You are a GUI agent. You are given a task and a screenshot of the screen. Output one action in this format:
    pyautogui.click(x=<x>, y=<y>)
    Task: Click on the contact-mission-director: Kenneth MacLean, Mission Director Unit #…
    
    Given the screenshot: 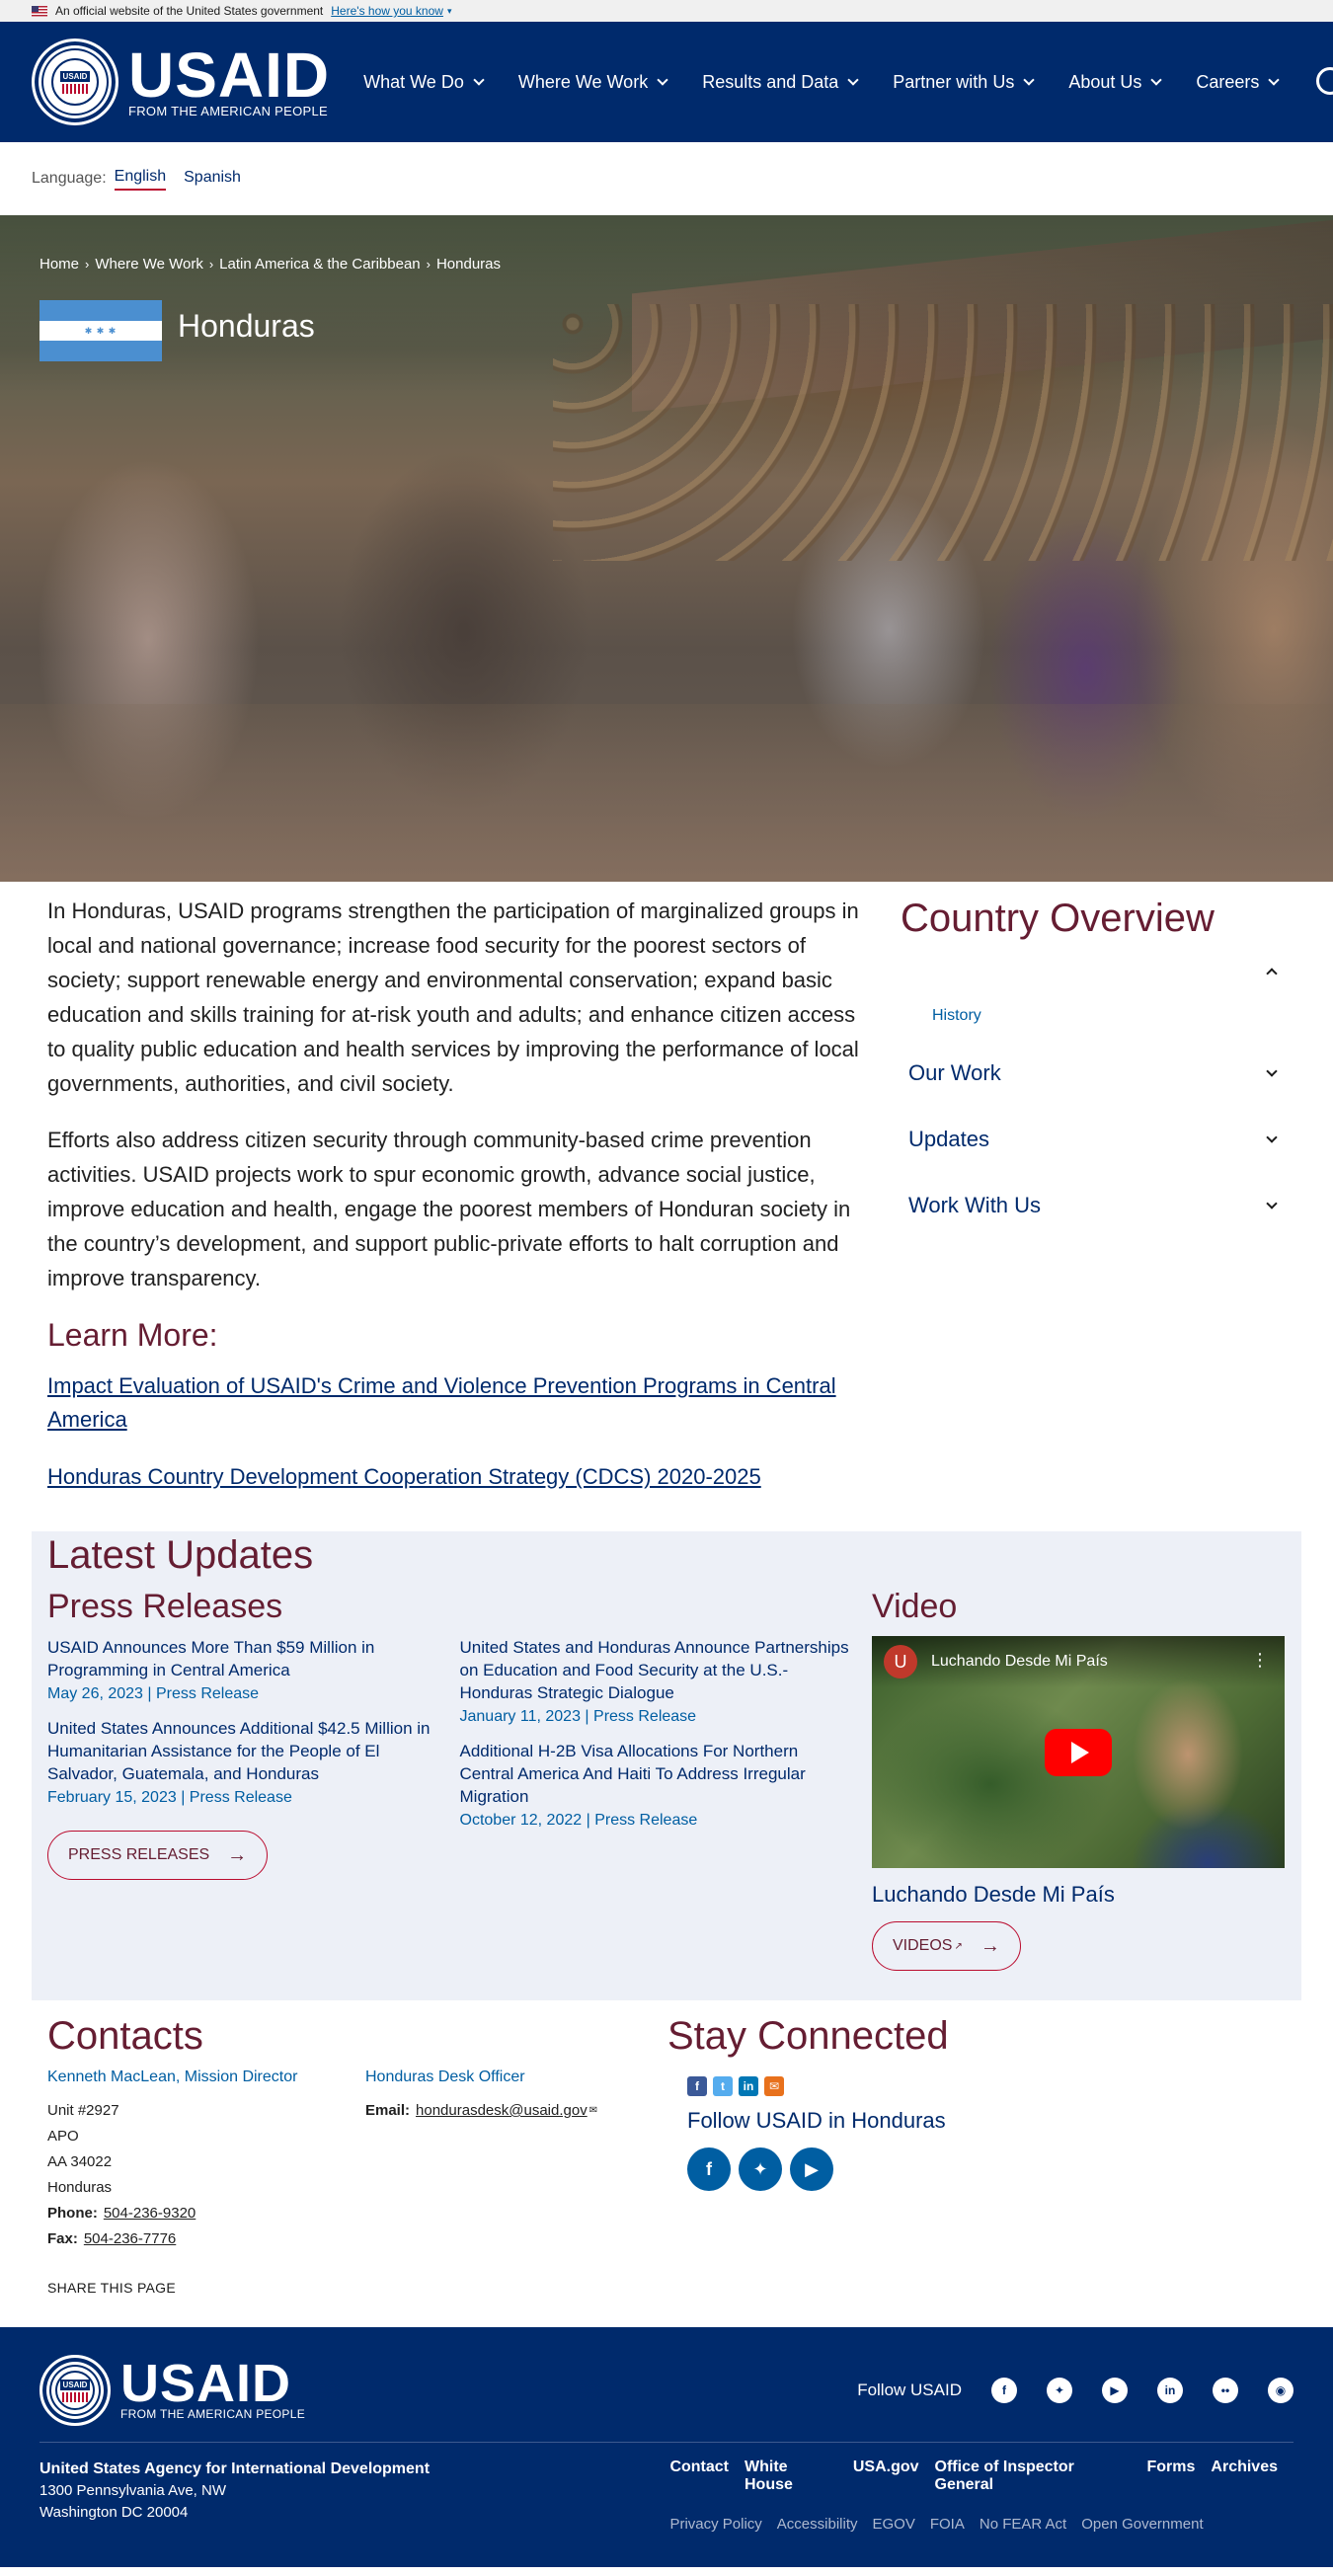 What is the action you would take?
    pyautogui.click(x=206, y=2160)
    